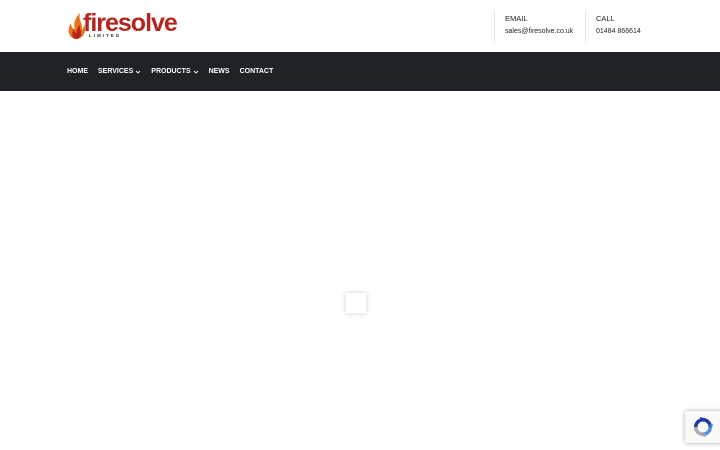  I want to click on contact-call-block: CALL 01484 866614, so click(625, 26).